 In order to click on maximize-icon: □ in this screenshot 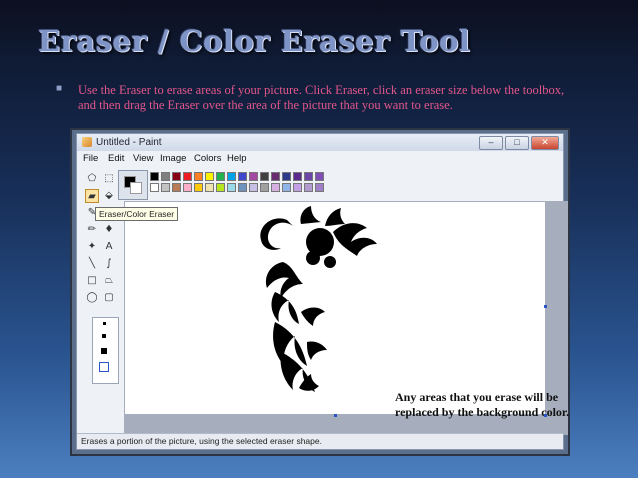, I will do `click(517, 142)`.